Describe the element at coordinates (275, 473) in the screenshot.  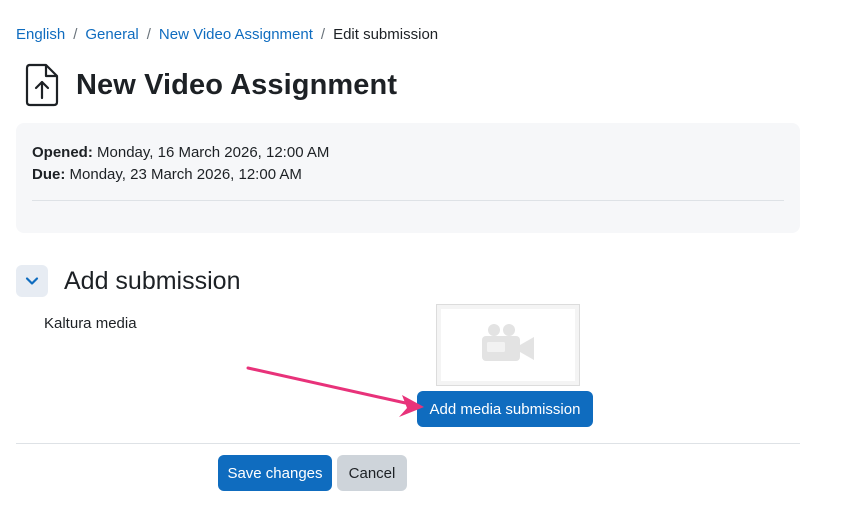
I see `save-changes-button: Save changes` at that location.